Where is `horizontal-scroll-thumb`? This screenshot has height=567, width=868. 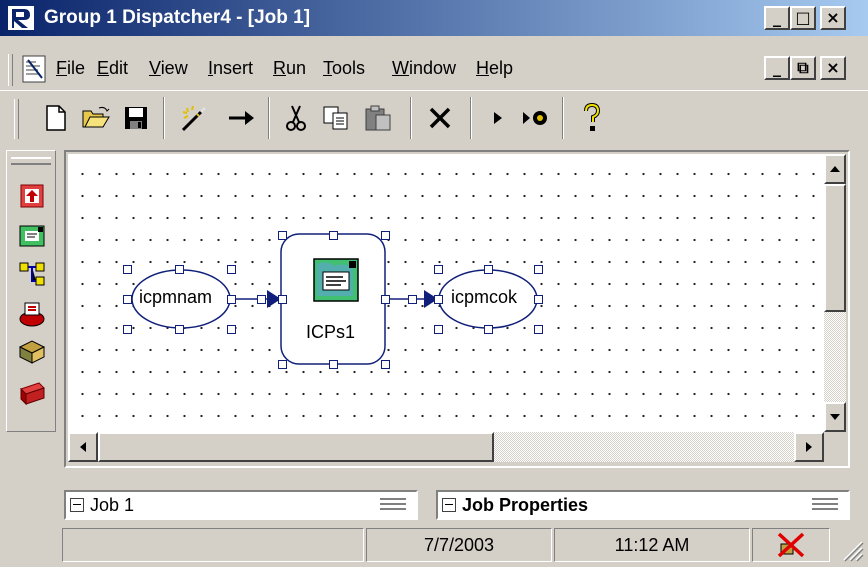 horizontal-scroll-thumb is located at coordinates (296, 447).